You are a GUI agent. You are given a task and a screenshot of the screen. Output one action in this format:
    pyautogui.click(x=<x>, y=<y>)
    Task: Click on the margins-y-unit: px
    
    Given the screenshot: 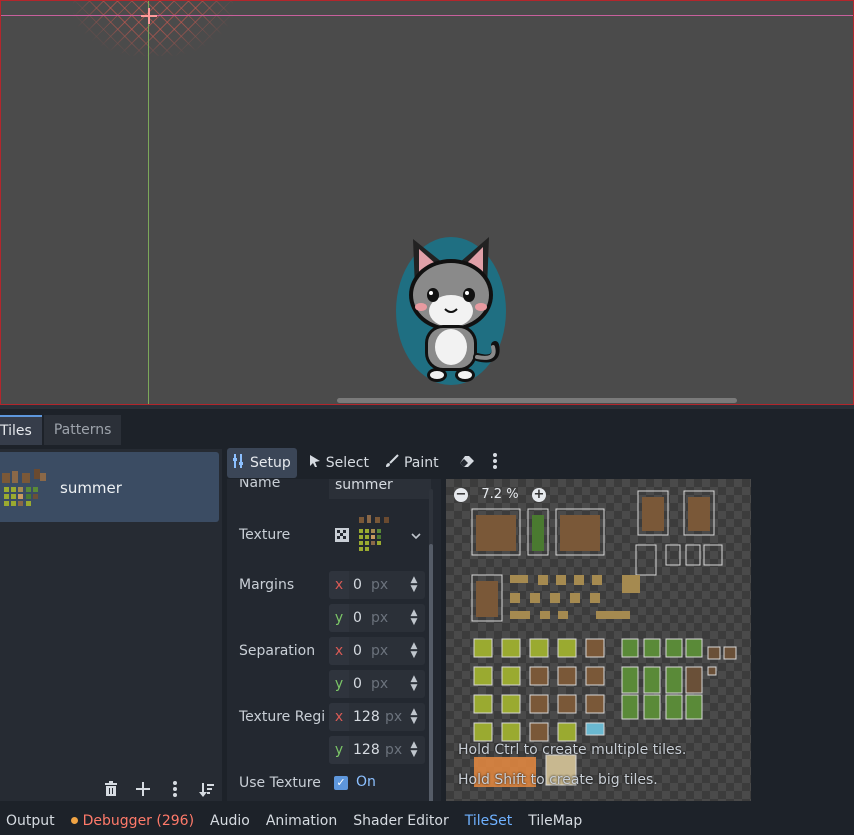 What is the action you would take?
    pyautogui.click(x=380, y=618)
    